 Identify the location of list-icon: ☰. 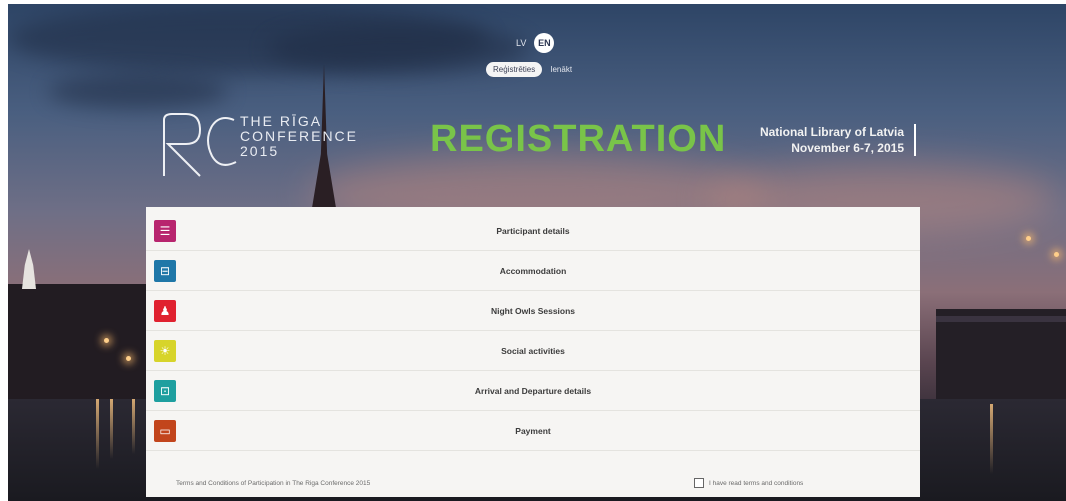
(165, 230).